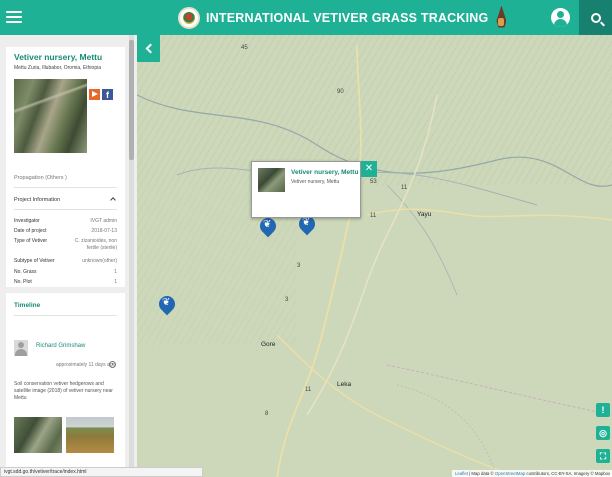 This screenshot has height=477, width=612. Describe the element at coordinates (30, 231) in the screenshot. I see `info-label: Date of project` at that location.